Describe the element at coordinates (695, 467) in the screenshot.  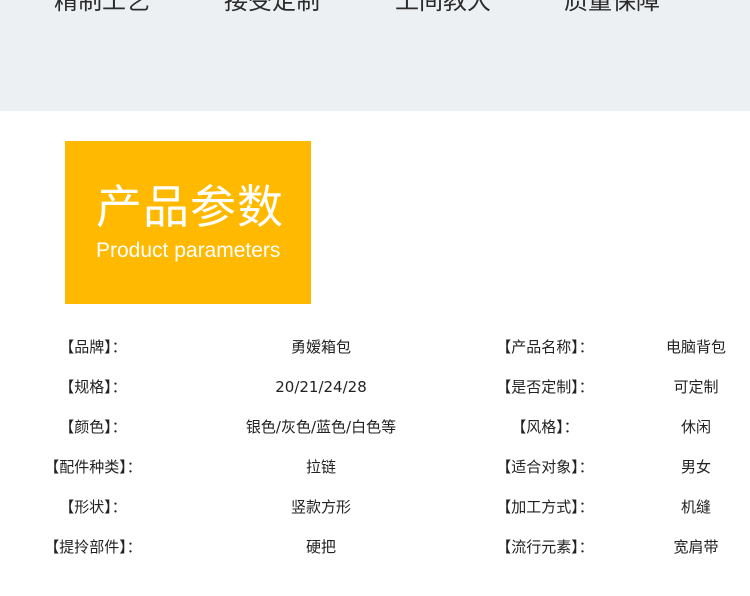
I see `param-value: 男女` at that location.